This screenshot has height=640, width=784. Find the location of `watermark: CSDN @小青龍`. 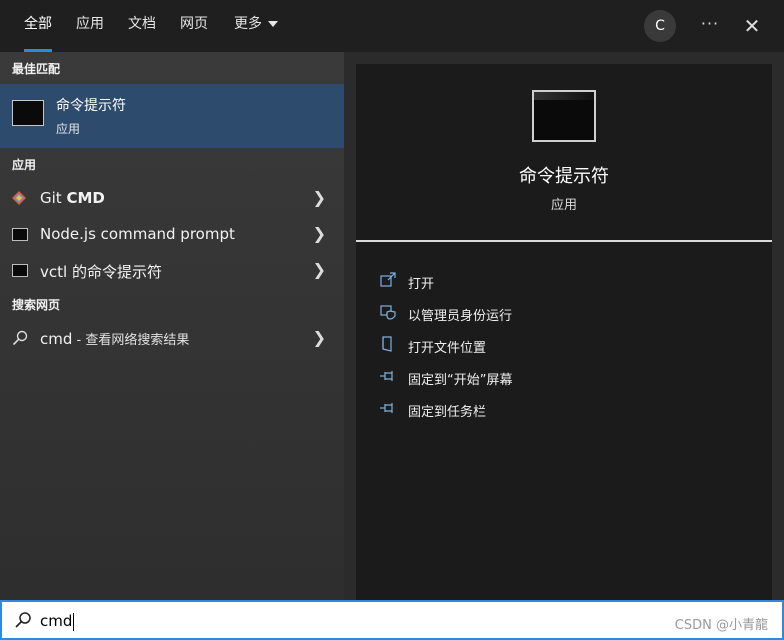

watermark: CSDN @小青龍 is located at coordinates (721, 625).